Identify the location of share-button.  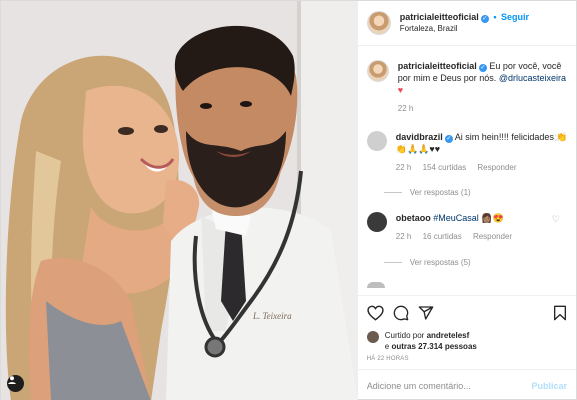
(426, 313).